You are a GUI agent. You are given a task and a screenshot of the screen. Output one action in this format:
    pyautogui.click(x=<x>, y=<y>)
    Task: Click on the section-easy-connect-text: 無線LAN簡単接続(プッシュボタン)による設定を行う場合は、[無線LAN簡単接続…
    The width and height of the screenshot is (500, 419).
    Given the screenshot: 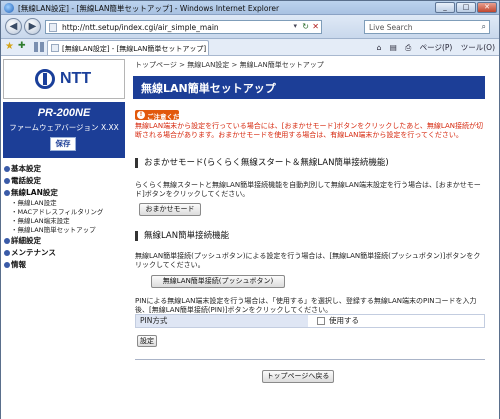 What is the action you would take?
    pyautogui.click(x=308, y=260)
    